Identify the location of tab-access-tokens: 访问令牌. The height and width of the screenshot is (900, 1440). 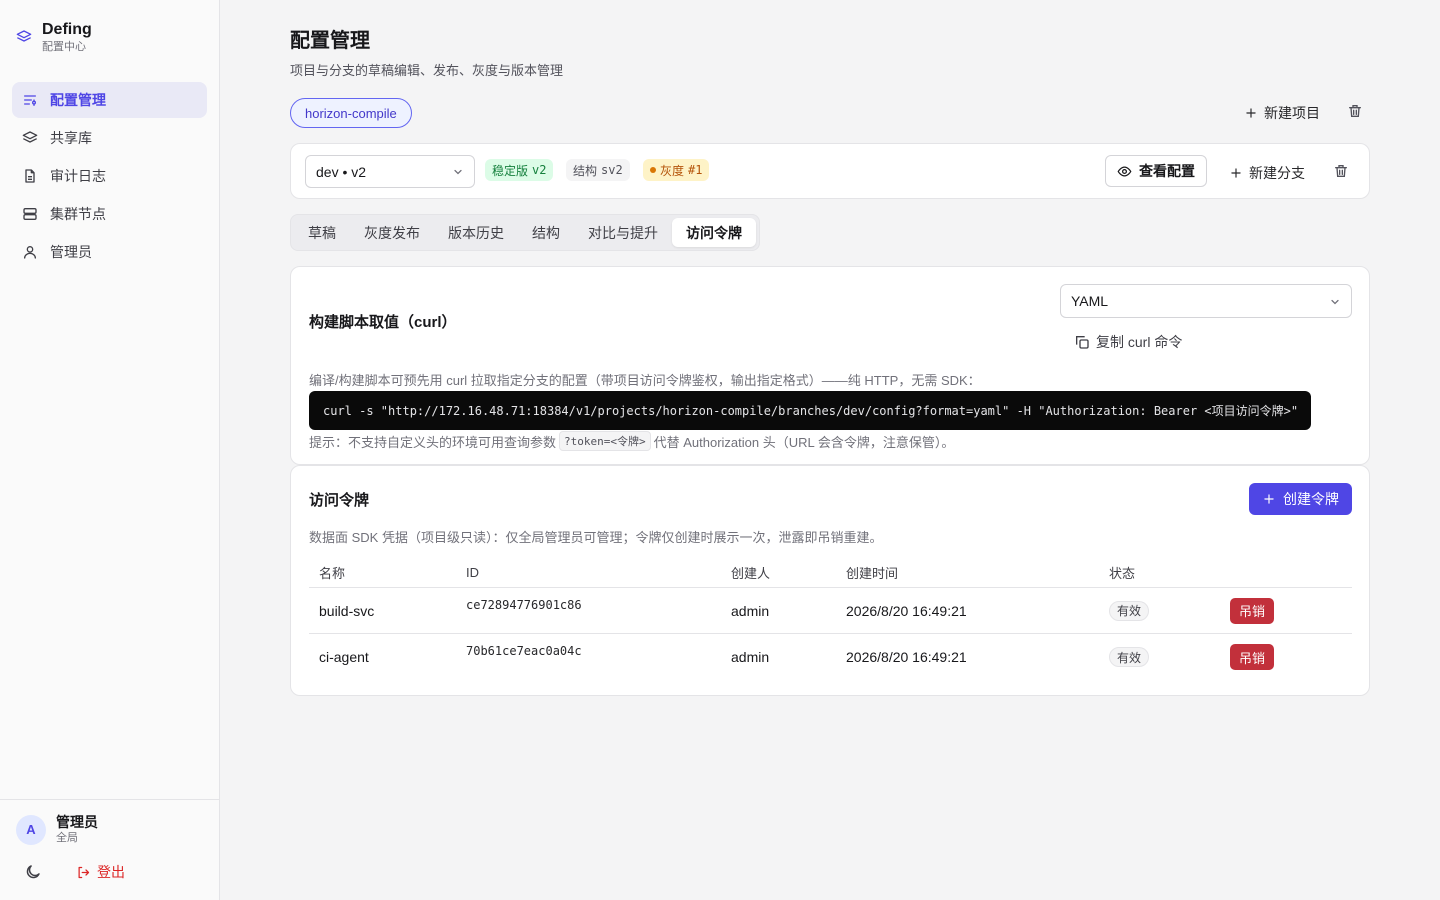
(714, 232).